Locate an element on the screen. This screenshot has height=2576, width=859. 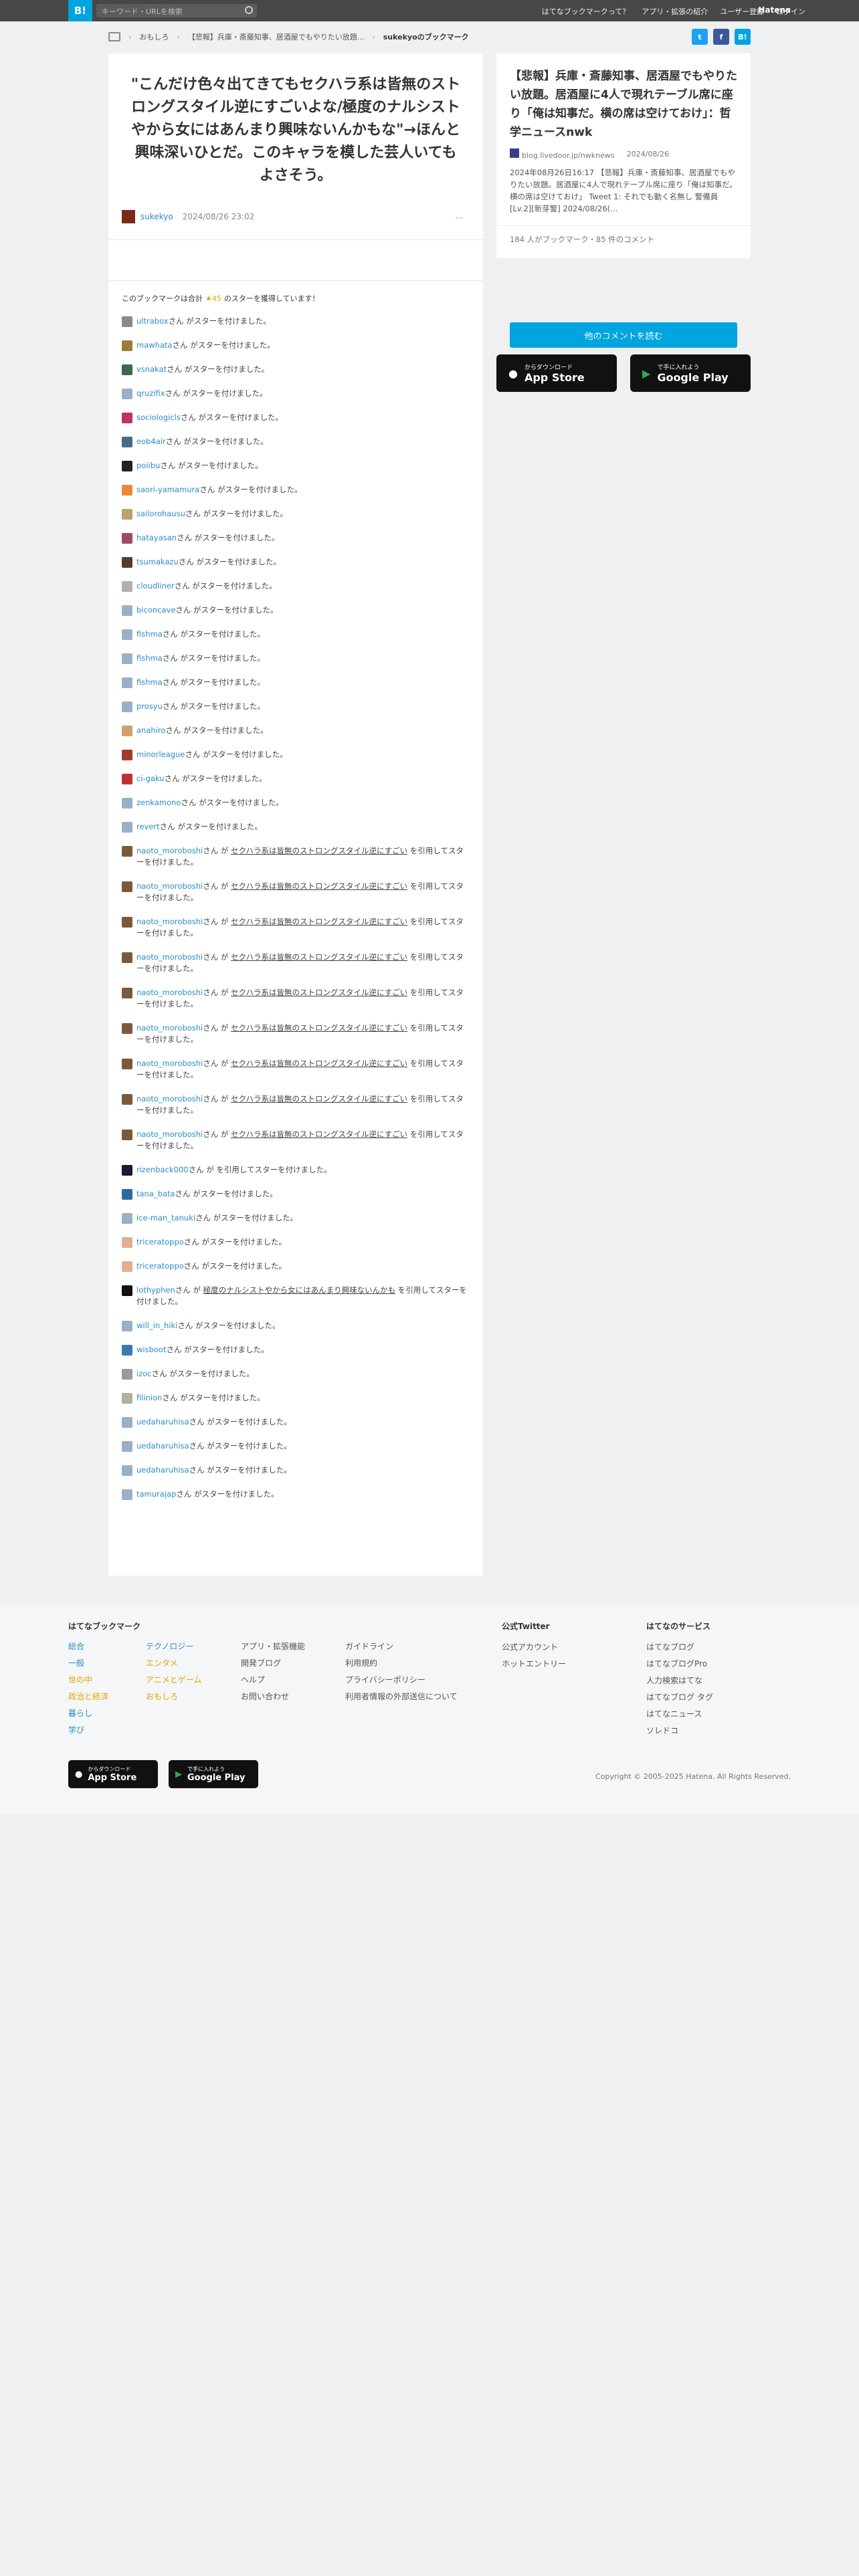
footer-link: はてなニュース is located at coordinates (679, 1715).